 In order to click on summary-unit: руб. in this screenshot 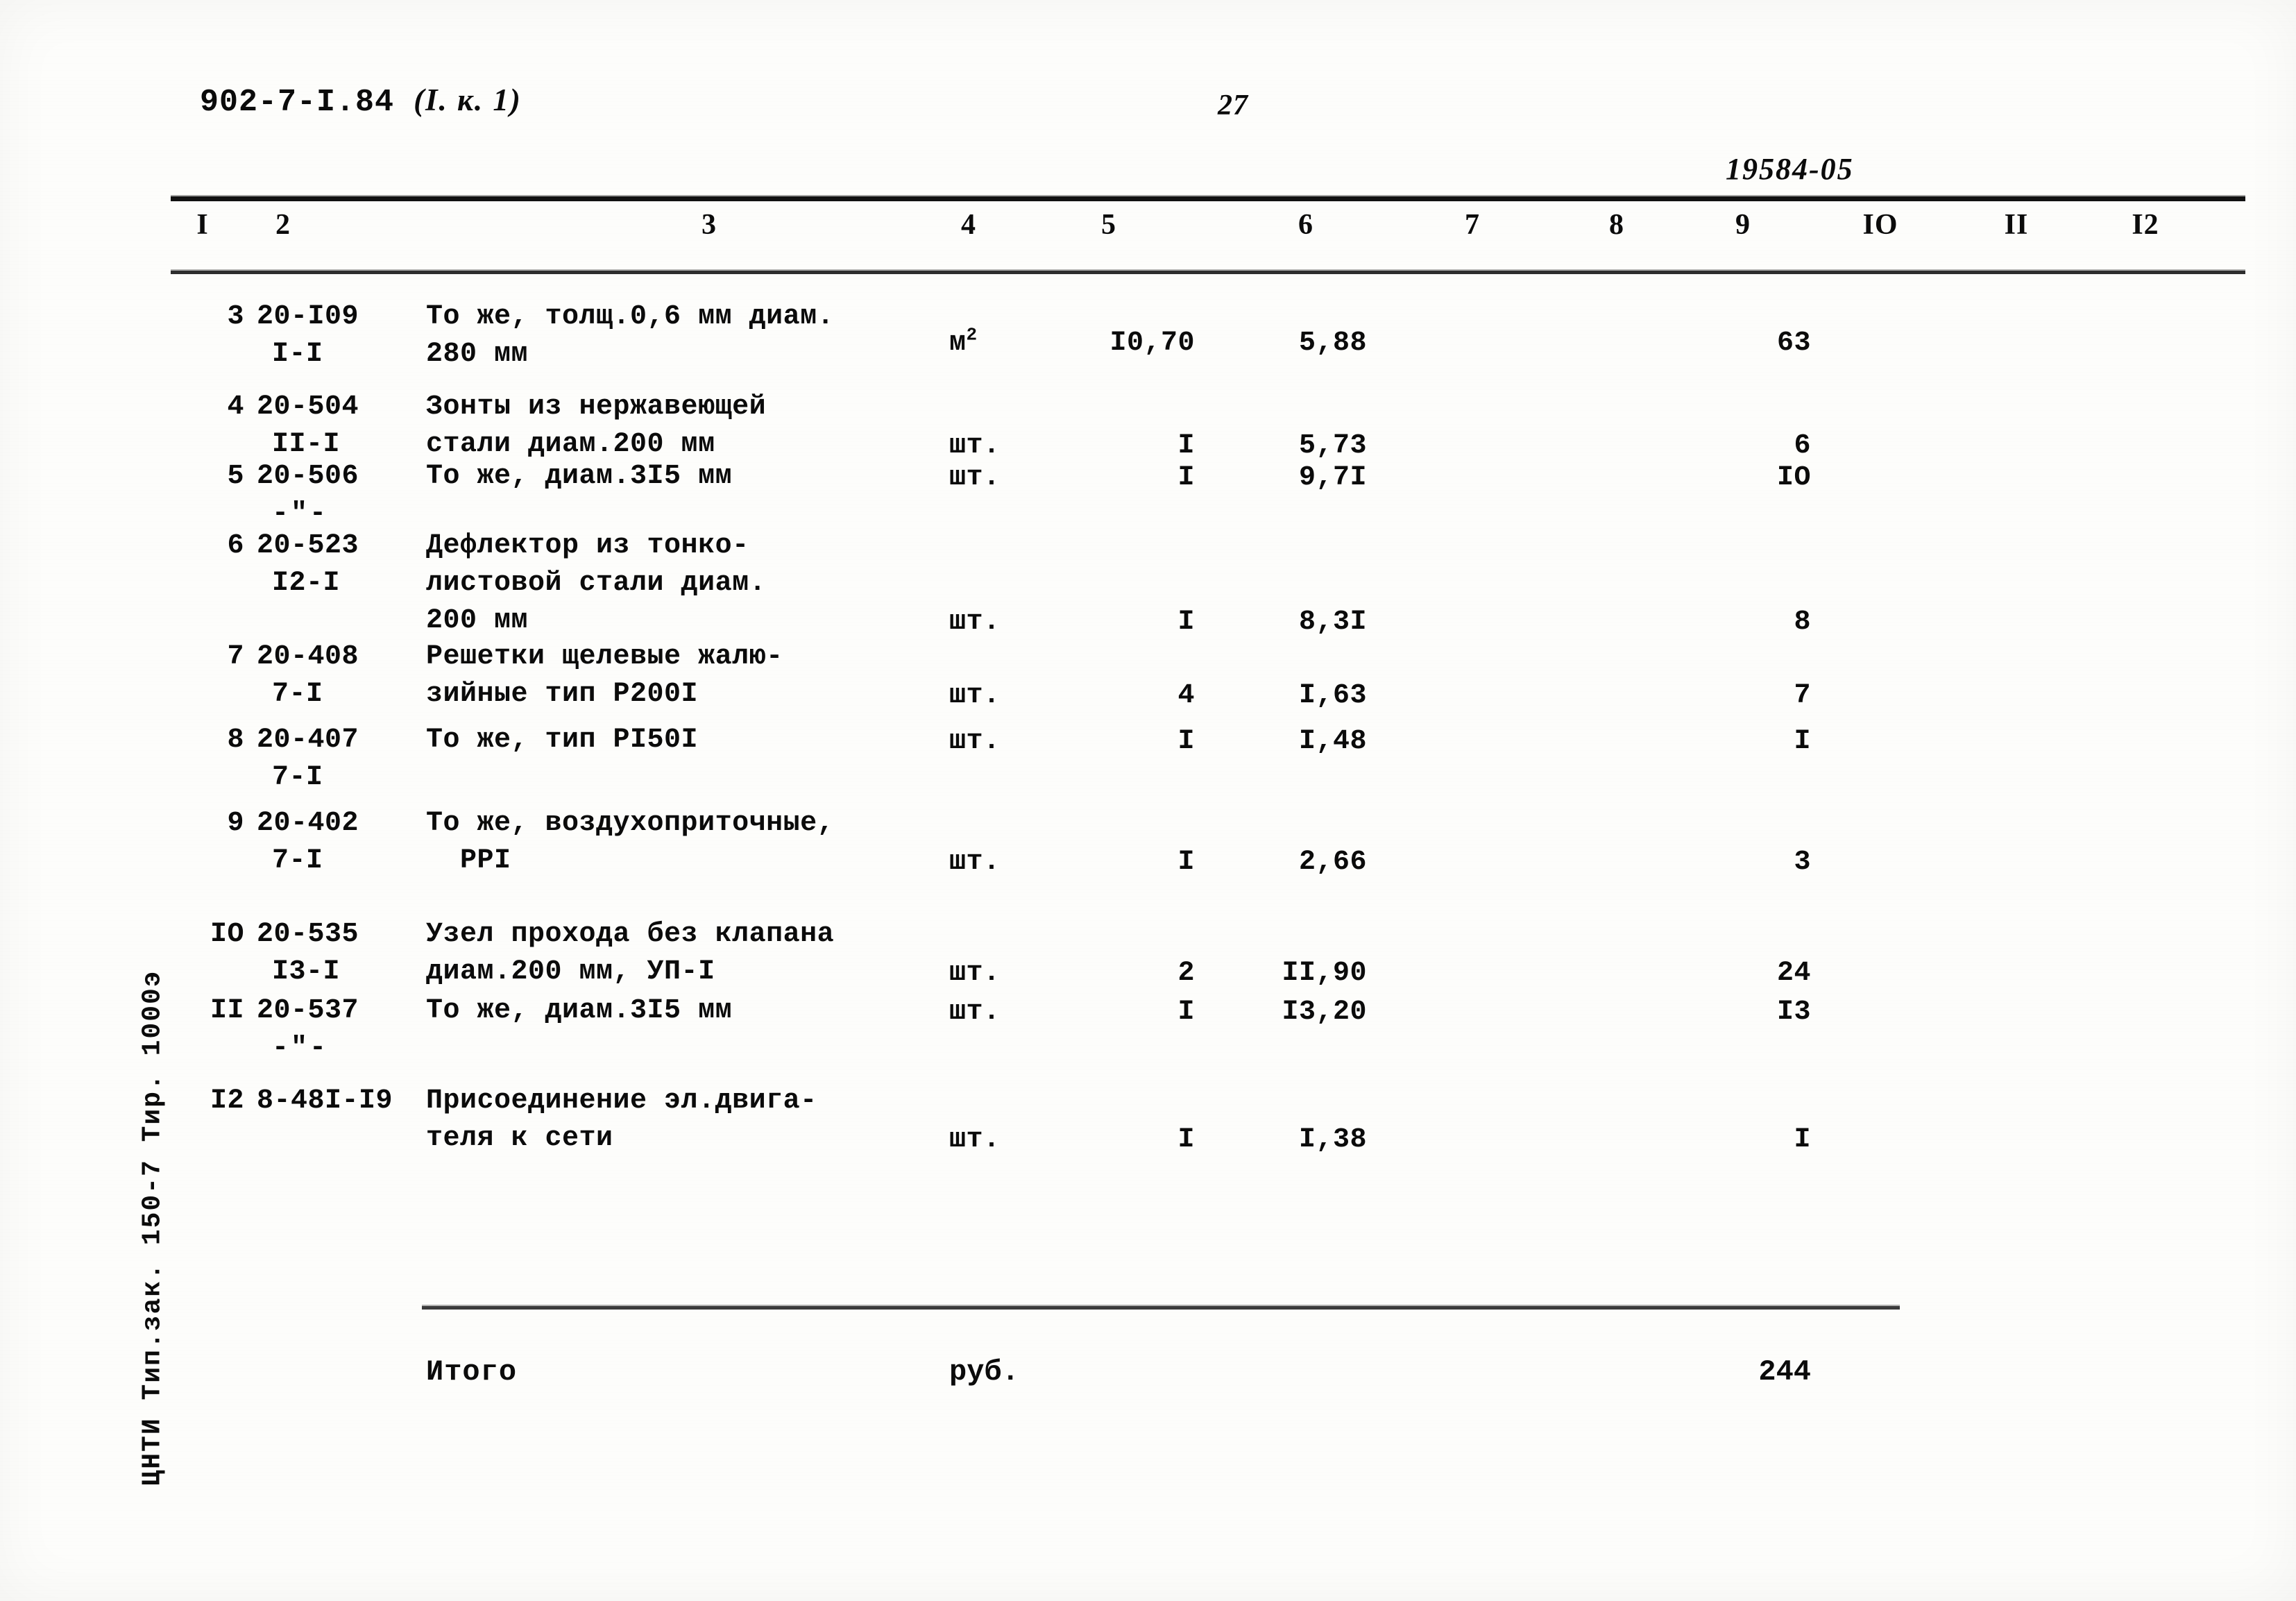, I will do `click(984, 1372)`.